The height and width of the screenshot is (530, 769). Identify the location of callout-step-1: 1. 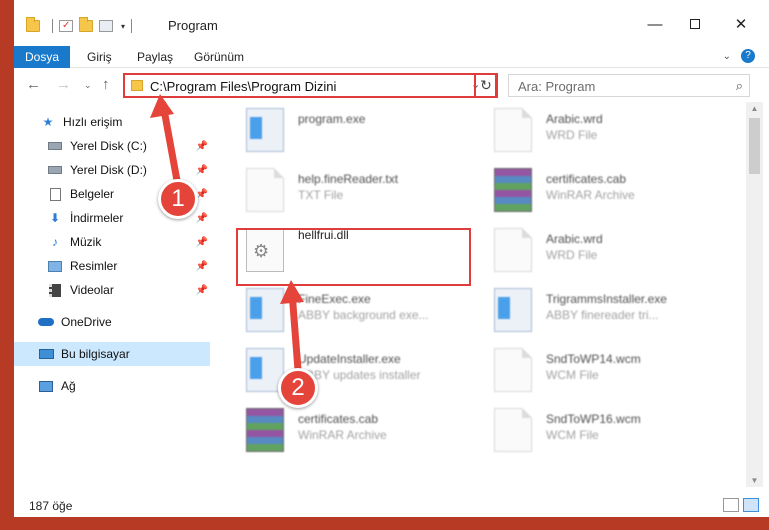
(178, 199).